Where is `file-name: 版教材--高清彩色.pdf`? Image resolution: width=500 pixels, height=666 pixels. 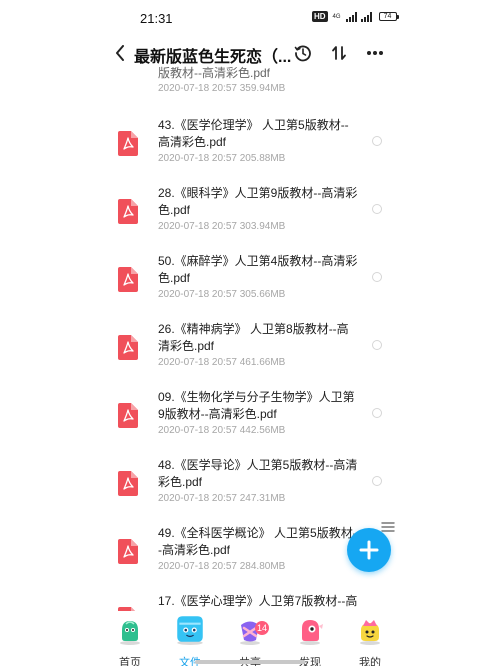
file-name: 版教材--高清彩色.pdf is located at coordinates (214, 73).